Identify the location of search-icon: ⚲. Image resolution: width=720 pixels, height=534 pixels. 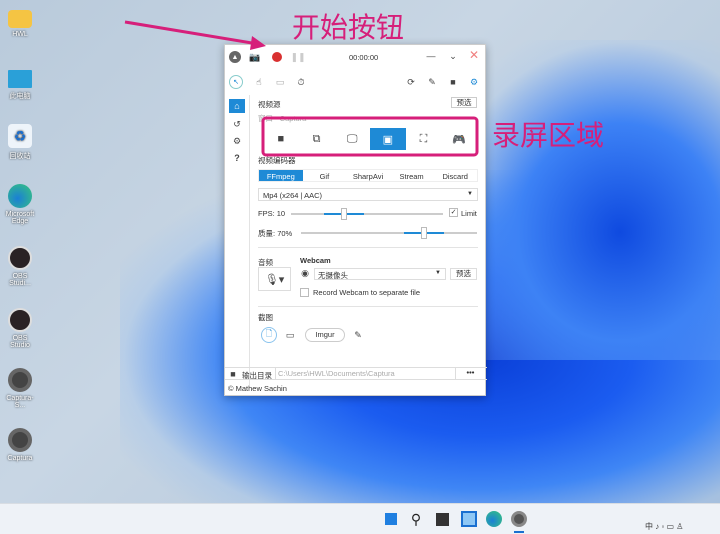
(416, 519).